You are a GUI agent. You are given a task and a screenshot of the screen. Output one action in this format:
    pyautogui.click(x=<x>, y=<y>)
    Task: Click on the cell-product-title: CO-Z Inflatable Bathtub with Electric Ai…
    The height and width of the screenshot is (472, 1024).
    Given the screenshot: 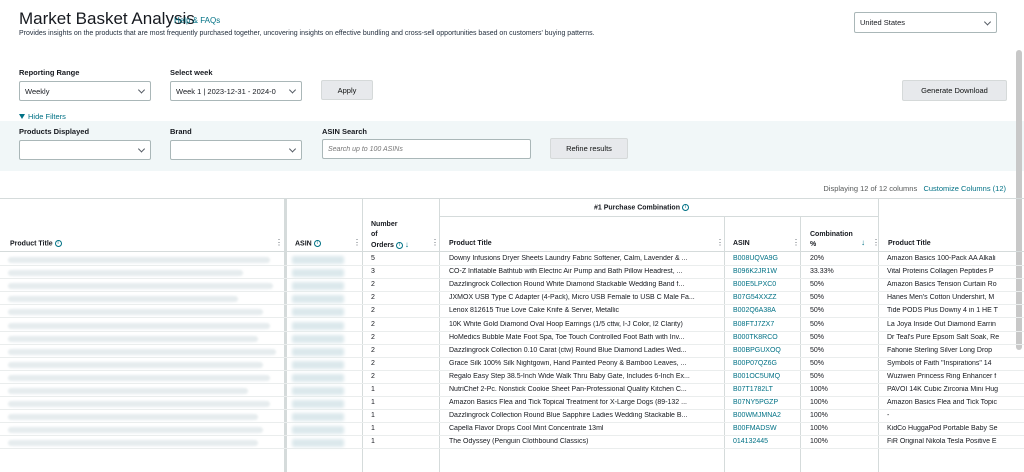 What is the action you would take?
    pyautogui.click(x=566, y=272)
    